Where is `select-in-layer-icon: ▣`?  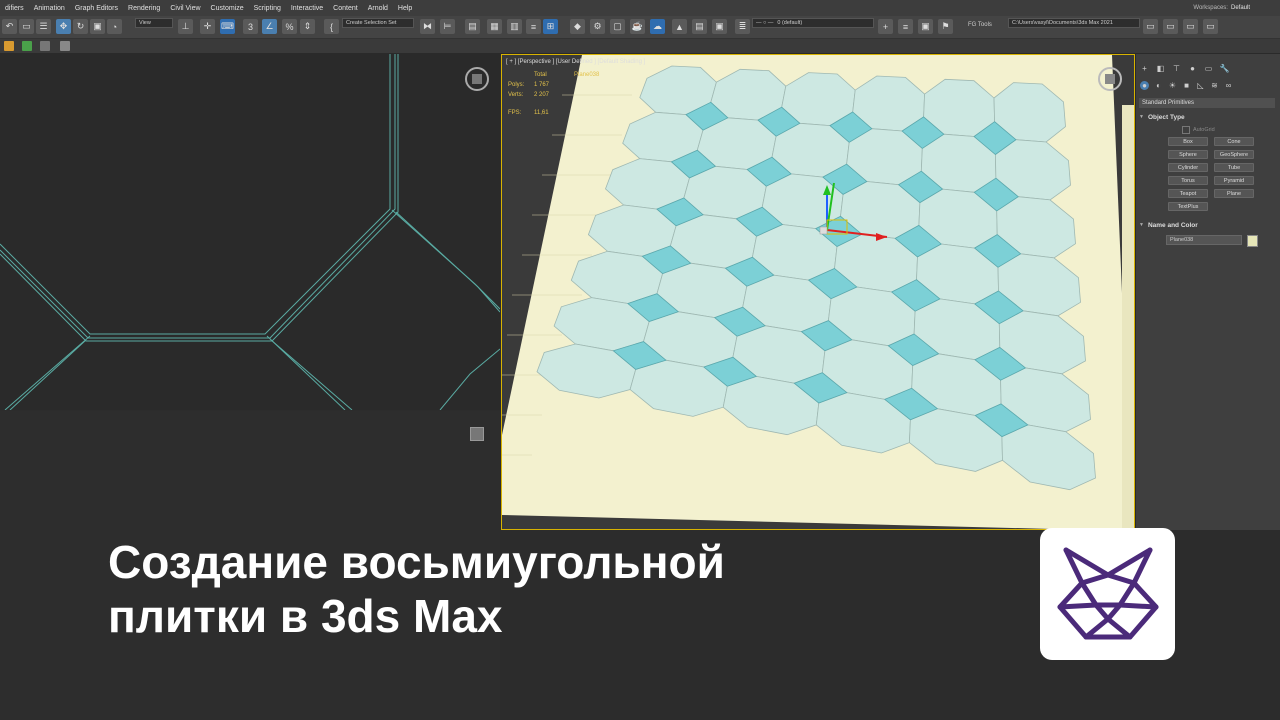 select-in-layer-icon: ▣ is located at coordinates (925, 26).